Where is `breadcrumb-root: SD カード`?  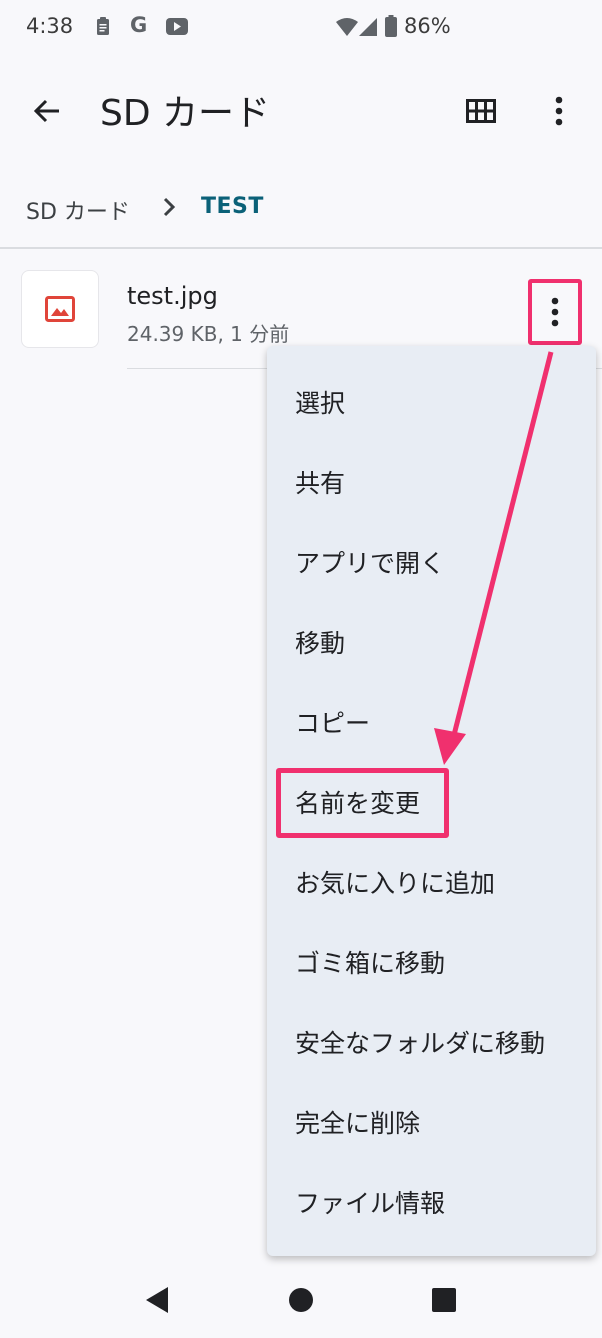
breadcrumb-root: SD カード is located at coordinates (78, 210).